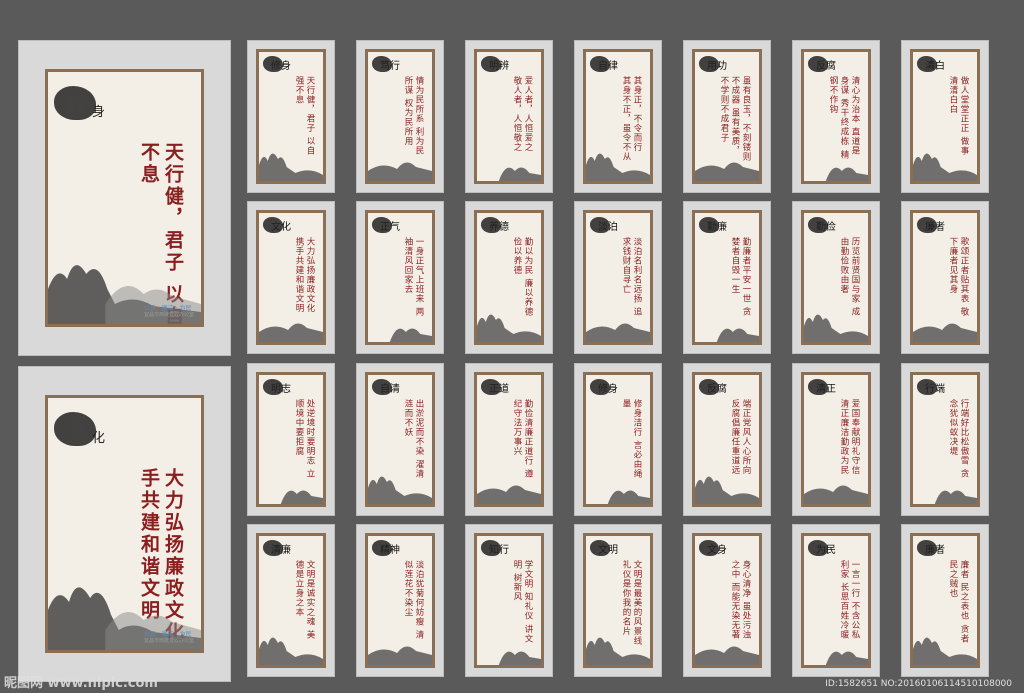 The width and height of the screenshot is (1024, 693). What do you see at coordinates (945, 600) in the screenshot?
I see `motto-card: 廉者廉者 民之表也 贪者 民之贼也` at bounding box center [945, 600].